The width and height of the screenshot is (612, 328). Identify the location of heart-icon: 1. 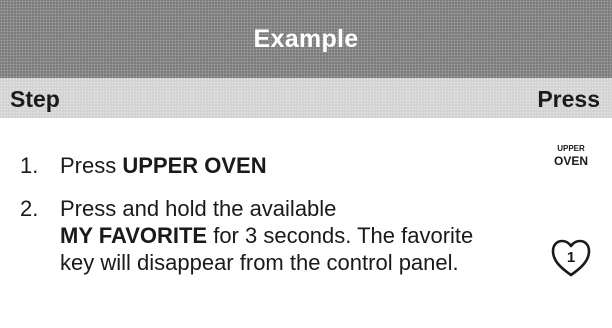
(571, 258).